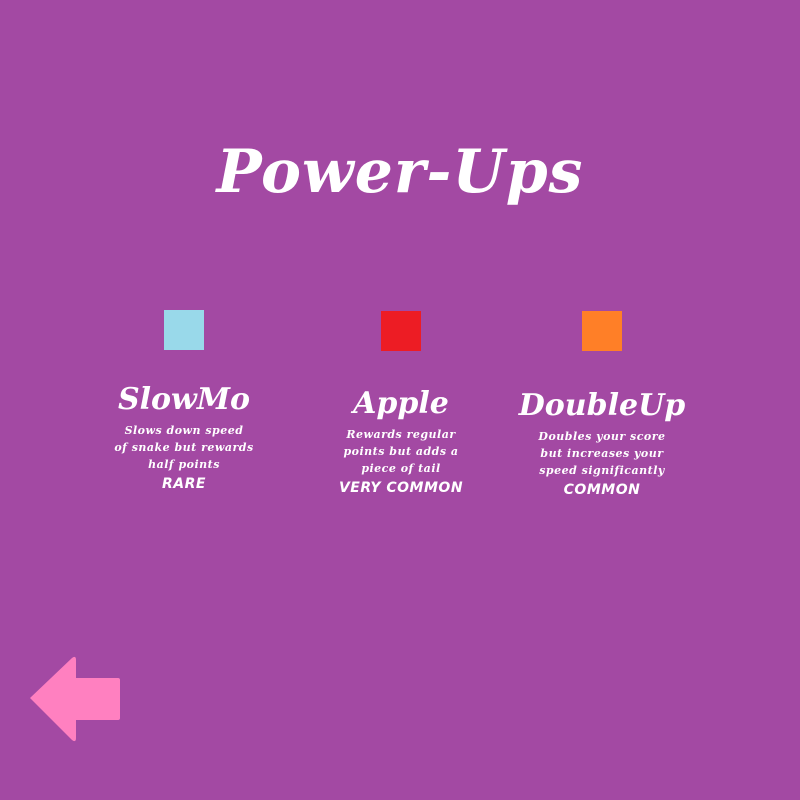  I want to click on powerup-rarity: COMMON, so click(602, 490).